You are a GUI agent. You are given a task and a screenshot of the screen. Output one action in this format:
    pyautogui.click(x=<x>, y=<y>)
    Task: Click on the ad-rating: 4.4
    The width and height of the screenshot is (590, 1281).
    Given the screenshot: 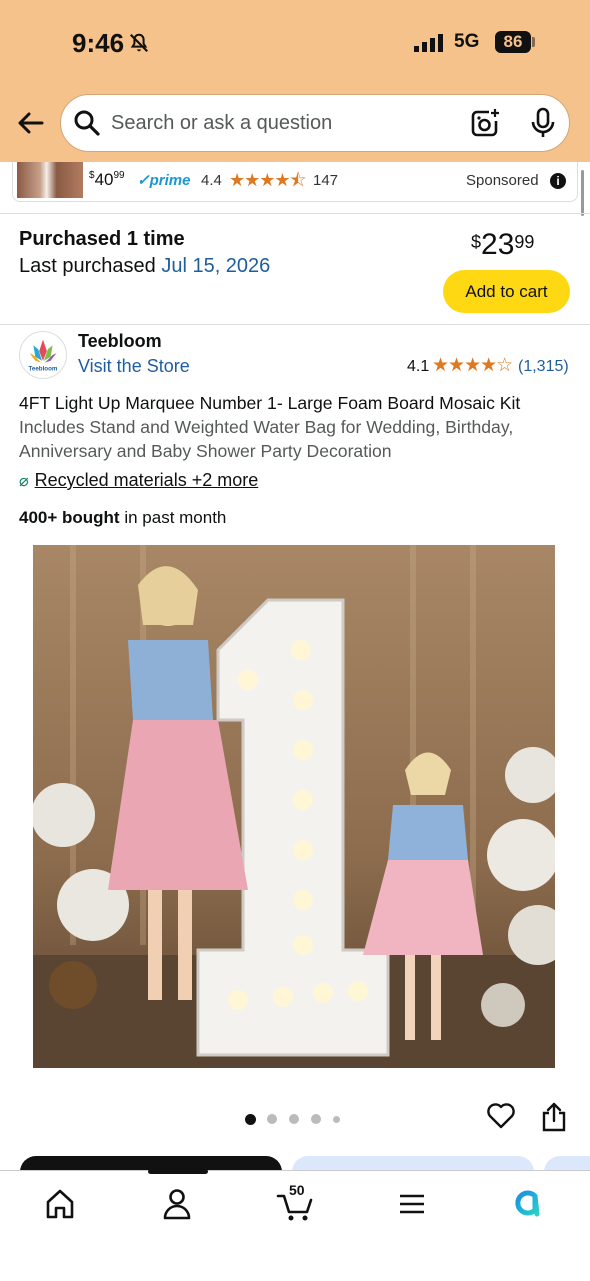 What is the action you would take?
    pyautogui.click(x=211, y=180)
    